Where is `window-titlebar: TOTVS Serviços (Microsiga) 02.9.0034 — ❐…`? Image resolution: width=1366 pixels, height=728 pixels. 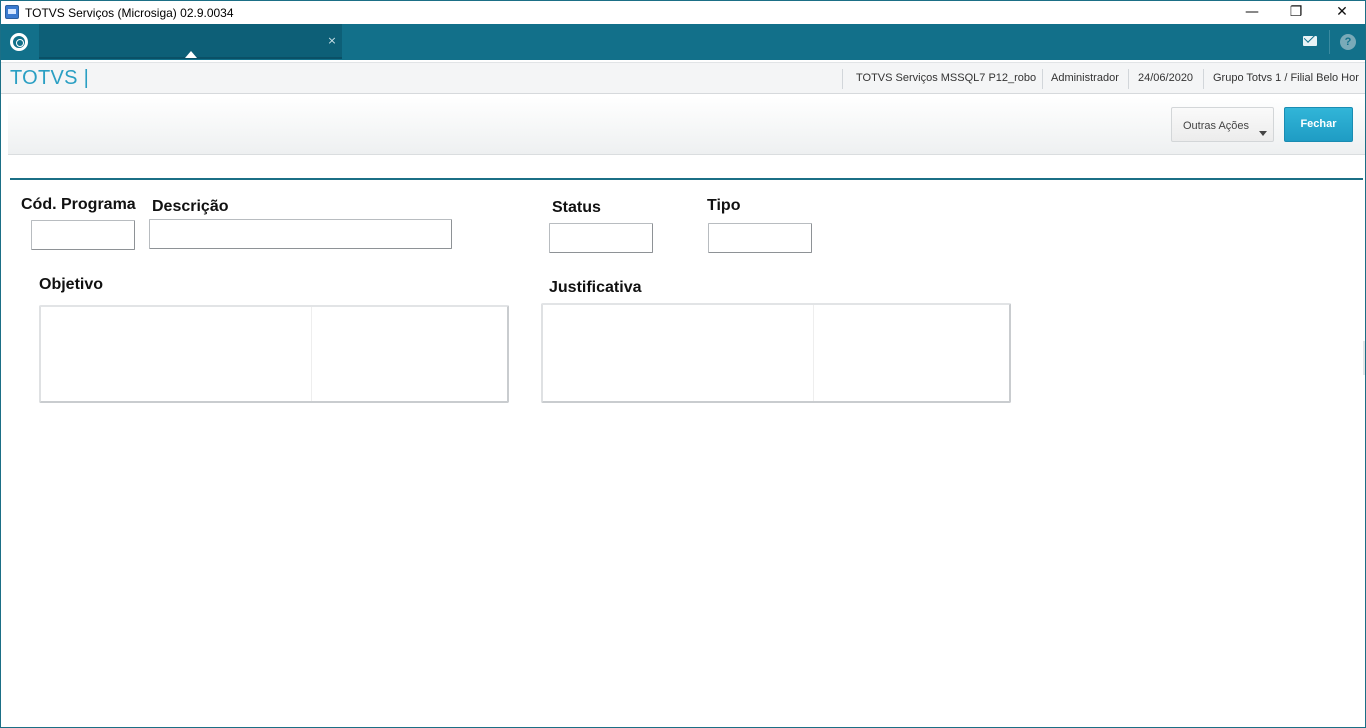
window-titlebar: TOTVS Serviços (Microsiga) 02.9.0034 — ❐… is located at coordinates (683, 12).